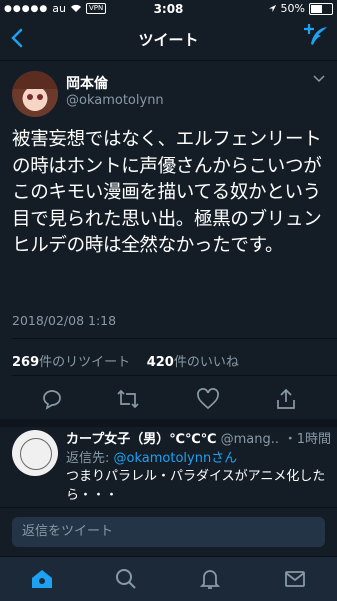  Describe the element at coordinates (42, 579) in the screenshot. I see `home-icon` at that location.